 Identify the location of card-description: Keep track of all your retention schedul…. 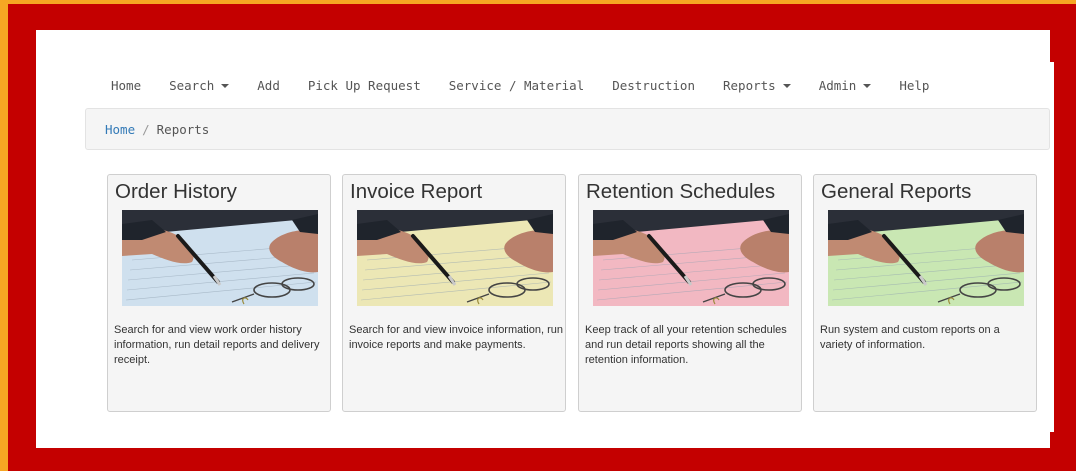
(686, 345).